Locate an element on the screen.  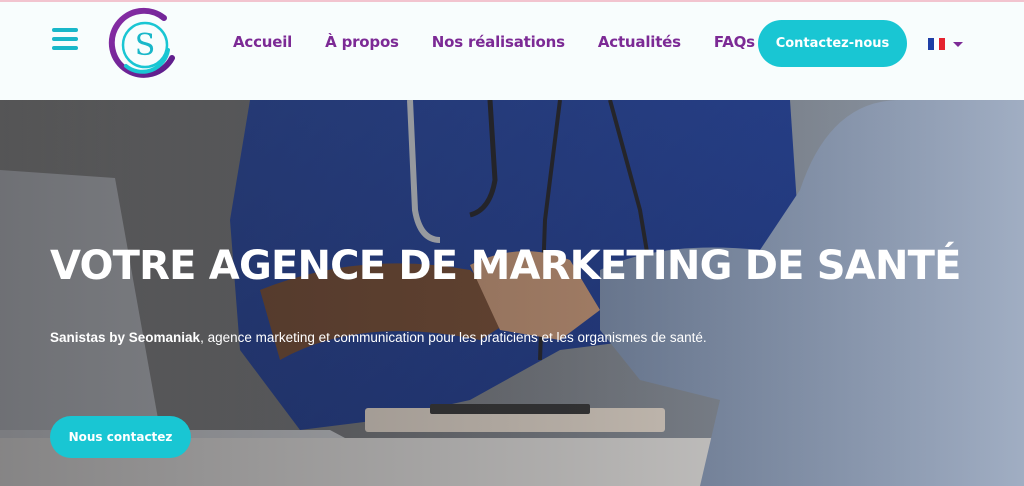
nav-item-nos-realisations: Nos réalisations is located at coordinates (498, 42).